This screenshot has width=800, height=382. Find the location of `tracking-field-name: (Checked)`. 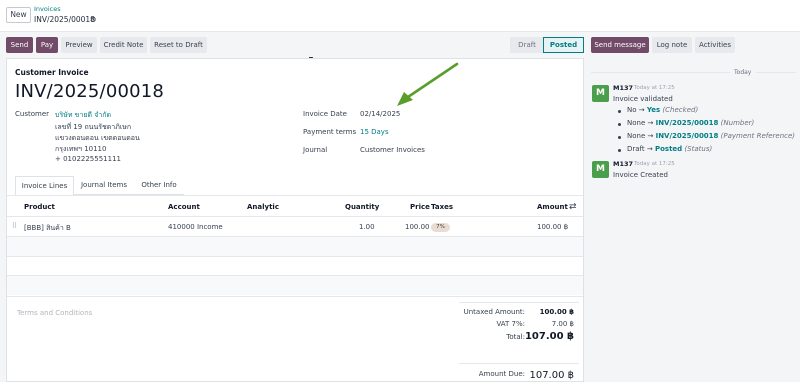

tracking-field-name: (Checked) is located at coordinates (680, 110).